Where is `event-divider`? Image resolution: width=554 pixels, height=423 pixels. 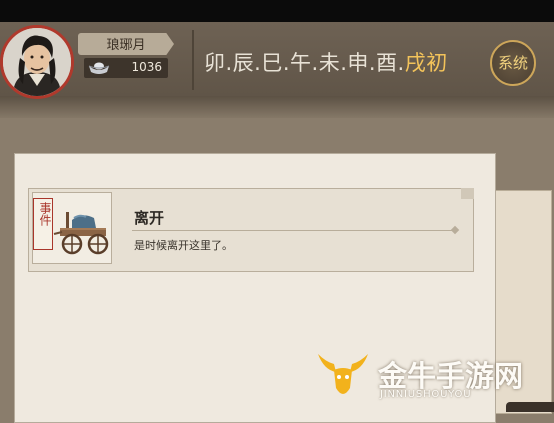
event-divider is located at coordinates (295, 230).